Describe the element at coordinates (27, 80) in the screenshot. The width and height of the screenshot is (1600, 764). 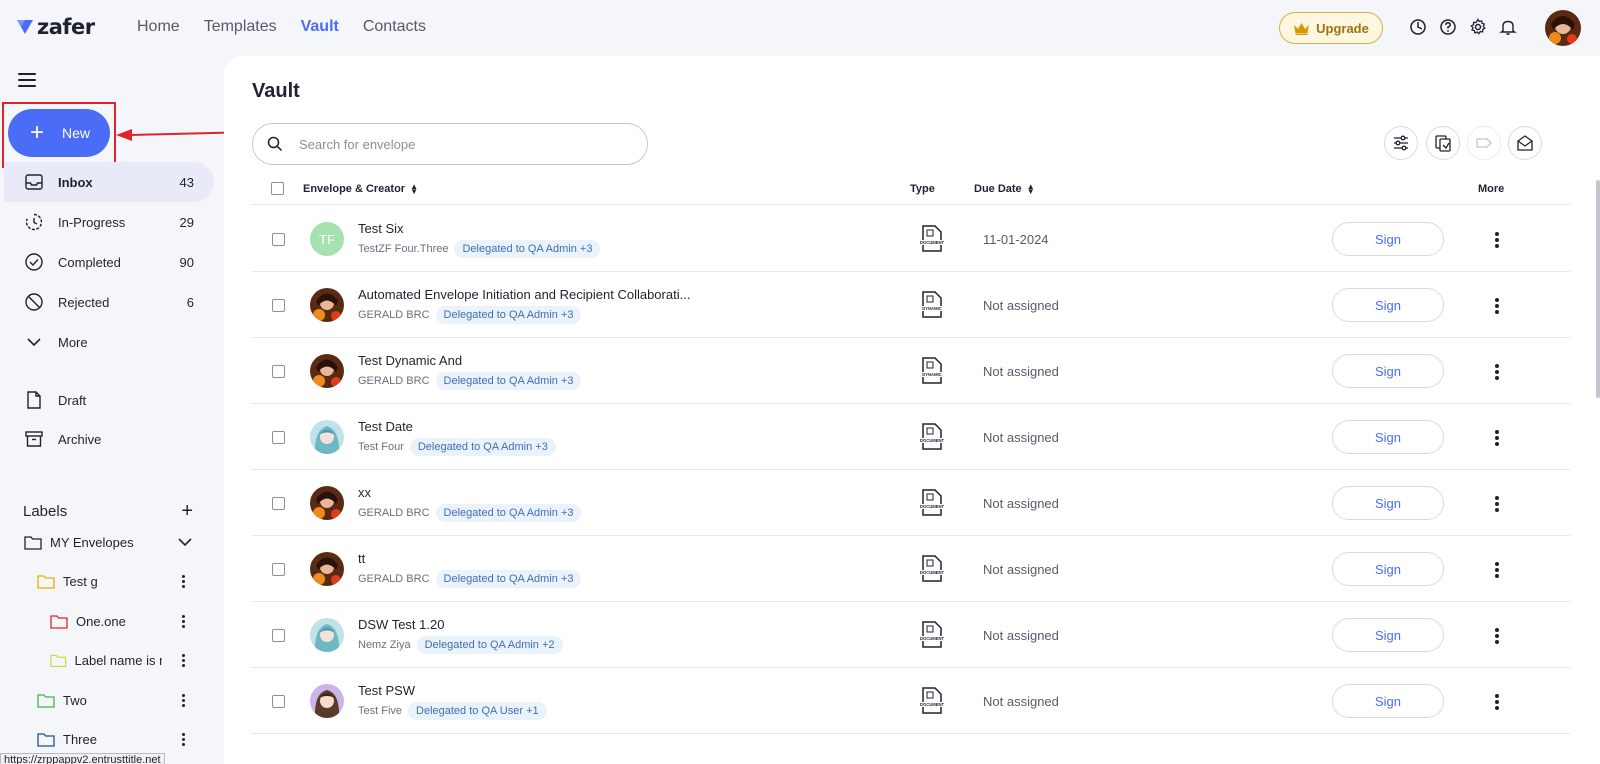
I see `menu-toggle-icon` at that location.